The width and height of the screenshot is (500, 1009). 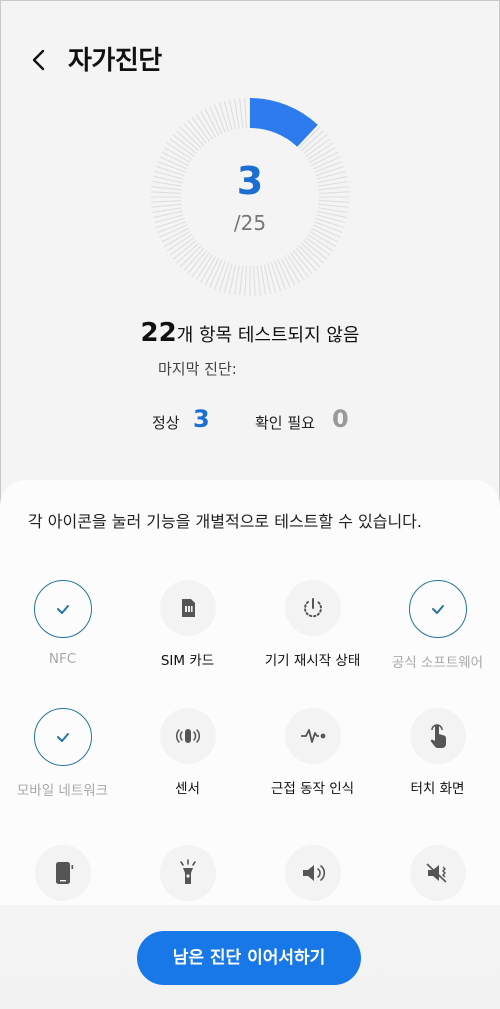 I want to click on untested-text: 개 항목 테스트되지 않음, so click(x=268, y=335).